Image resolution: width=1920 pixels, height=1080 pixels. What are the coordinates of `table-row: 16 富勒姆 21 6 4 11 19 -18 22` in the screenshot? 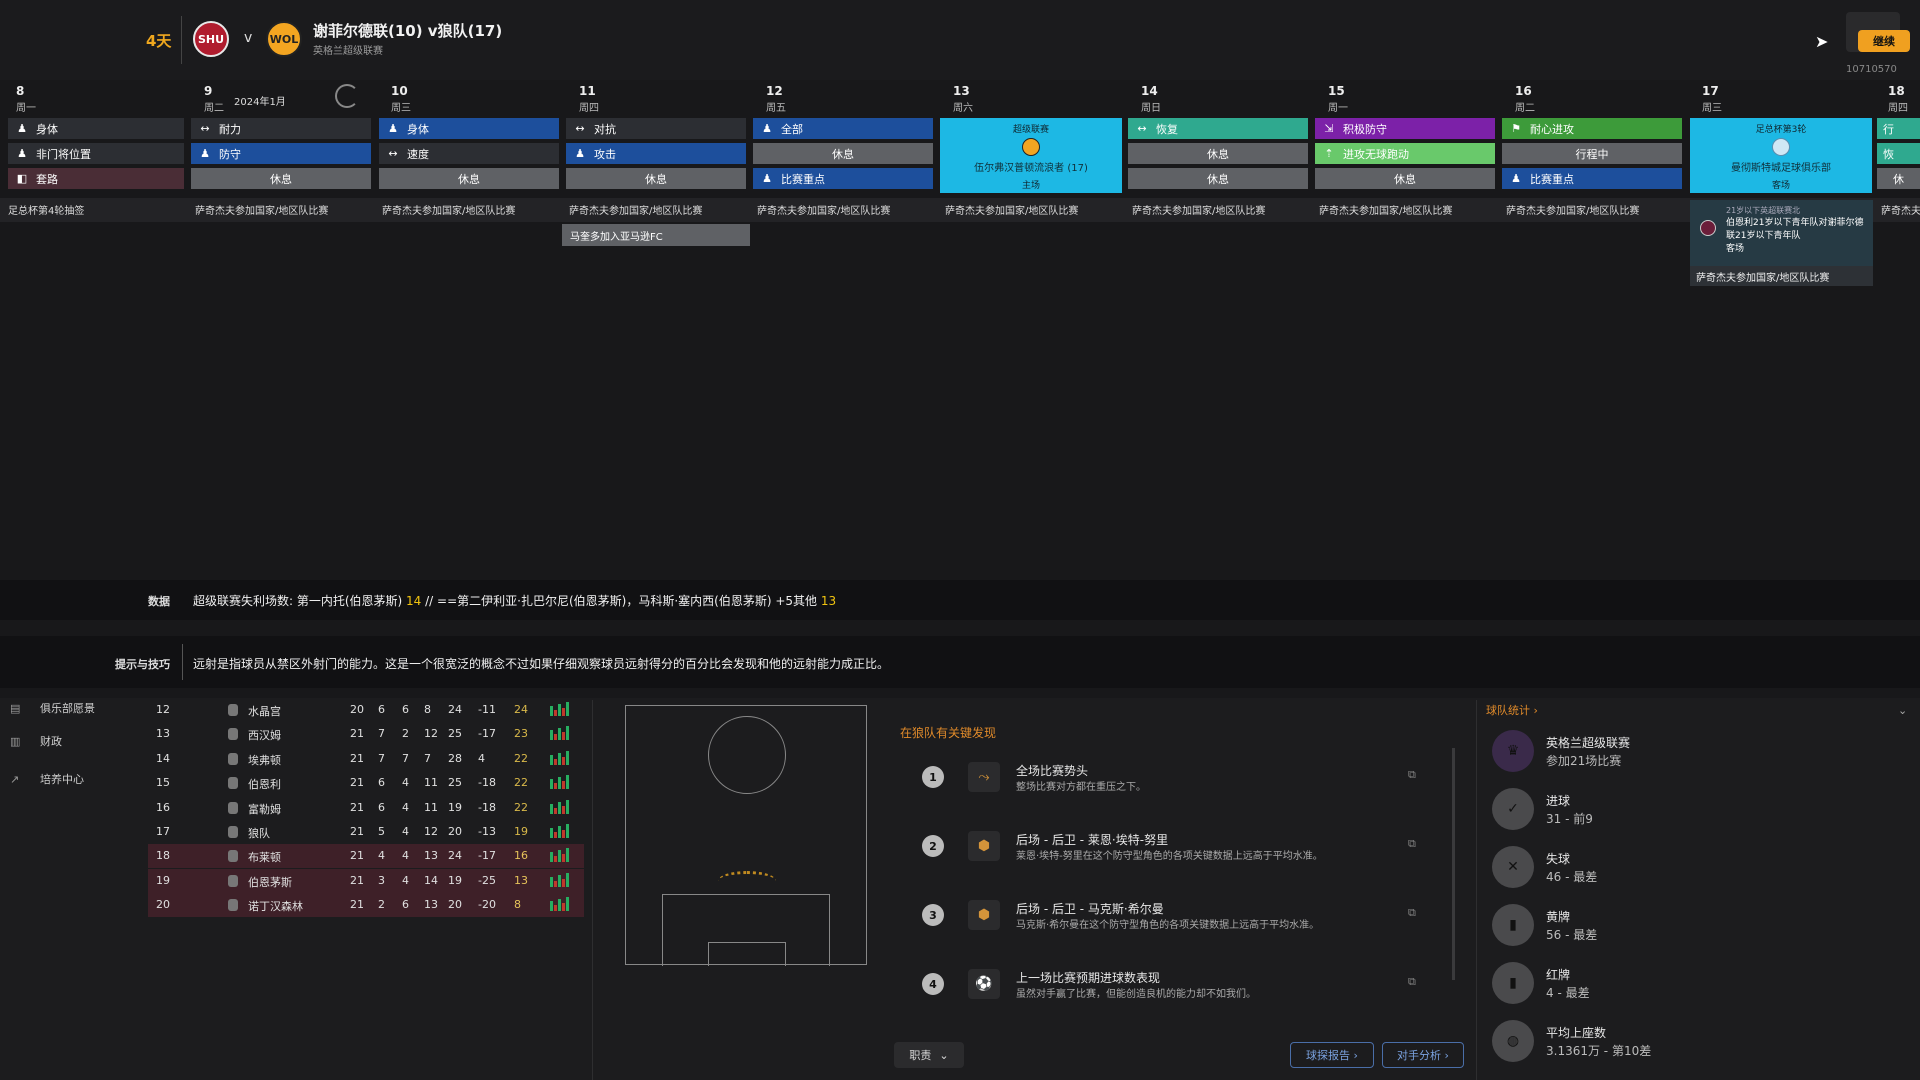 It's located at (366, 808).